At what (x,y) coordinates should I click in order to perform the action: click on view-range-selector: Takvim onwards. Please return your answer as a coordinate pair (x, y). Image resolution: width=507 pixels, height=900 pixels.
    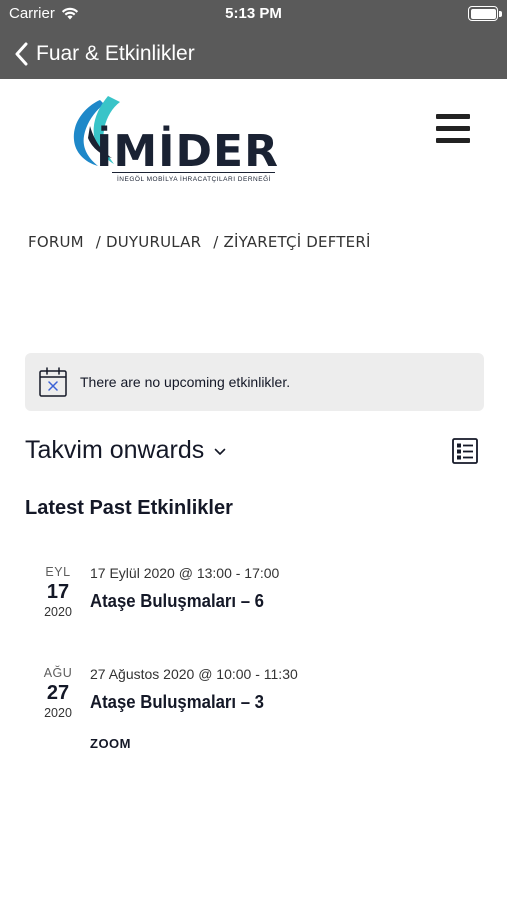
    Looking at the image, I should click on (125, 450).